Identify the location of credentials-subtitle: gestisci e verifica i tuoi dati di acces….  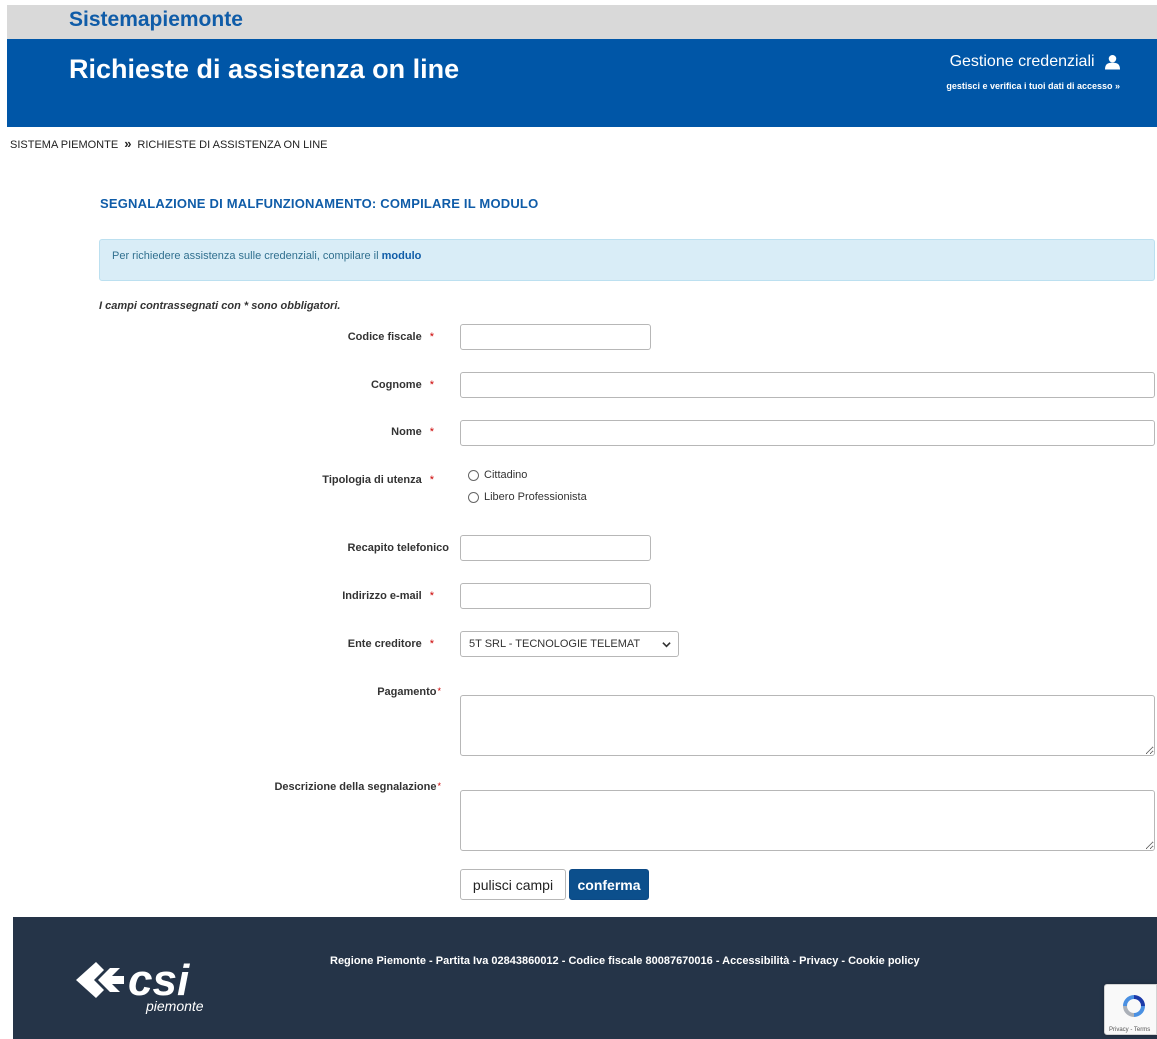
(1033, 86).